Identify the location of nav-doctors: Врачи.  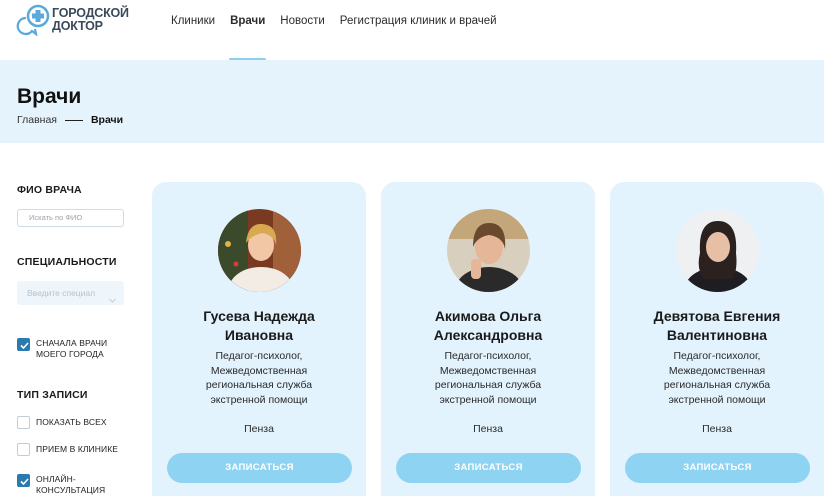
(248, 38).